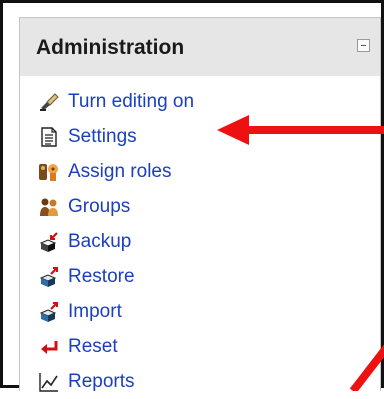 The height and width of the screenshot is (399, 384). Describe the element at coordinates (99, 242) in the screenshot. I see `backup-link: Backup` at that location.